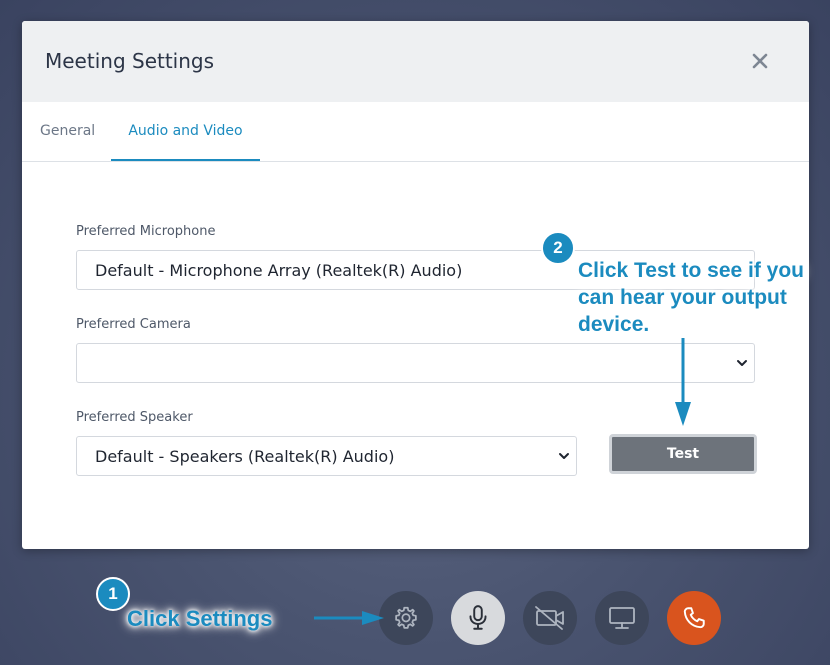 The image size is (830, 665). I want to click on close-button, so click(760, 61).